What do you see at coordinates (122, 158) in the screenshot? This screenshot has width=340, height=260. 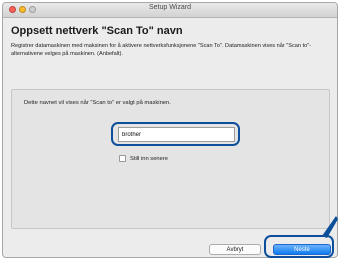 I see `set-later-checkbox` at bounding box center [122, 158].